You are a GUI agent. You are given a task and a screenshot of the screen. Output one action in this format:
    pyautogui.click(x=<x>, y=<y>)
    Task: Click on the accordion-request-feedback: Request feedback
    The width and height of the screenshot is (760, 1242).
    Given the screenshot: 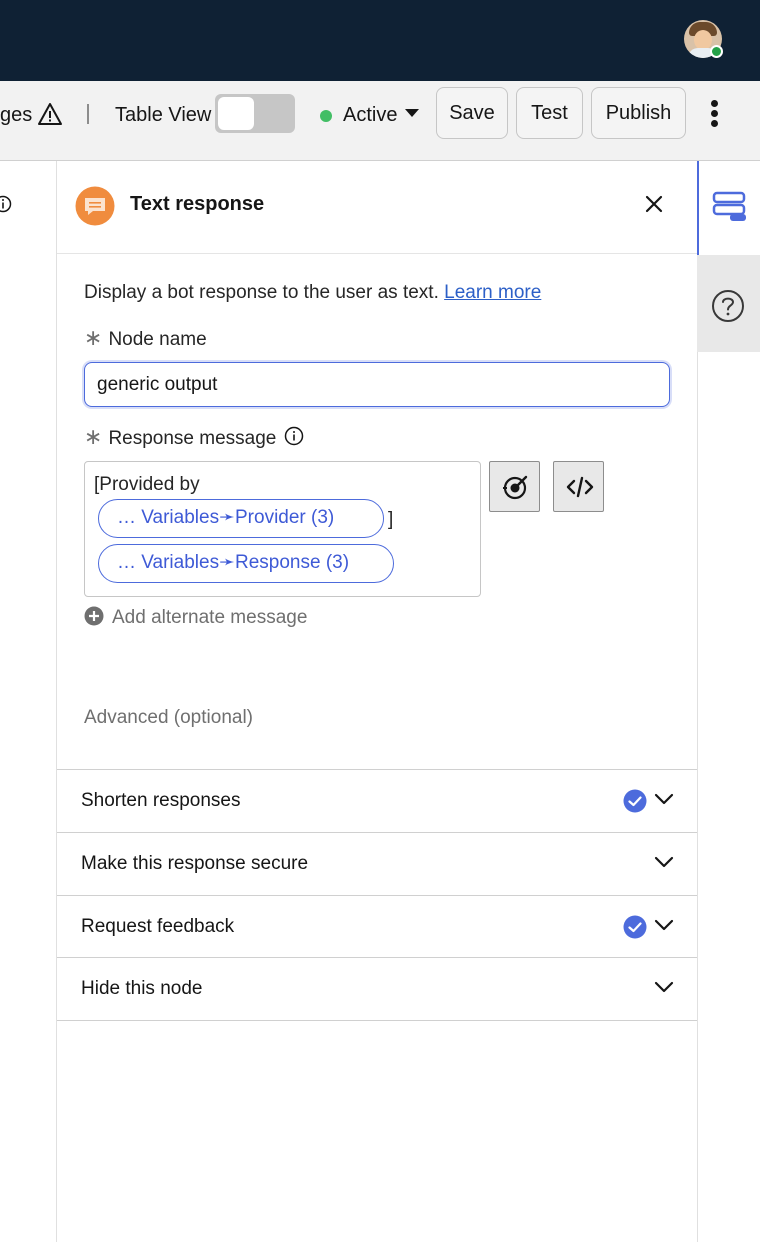 What is the action you would take?
    pyautogui.click(x=377, y=926)
    